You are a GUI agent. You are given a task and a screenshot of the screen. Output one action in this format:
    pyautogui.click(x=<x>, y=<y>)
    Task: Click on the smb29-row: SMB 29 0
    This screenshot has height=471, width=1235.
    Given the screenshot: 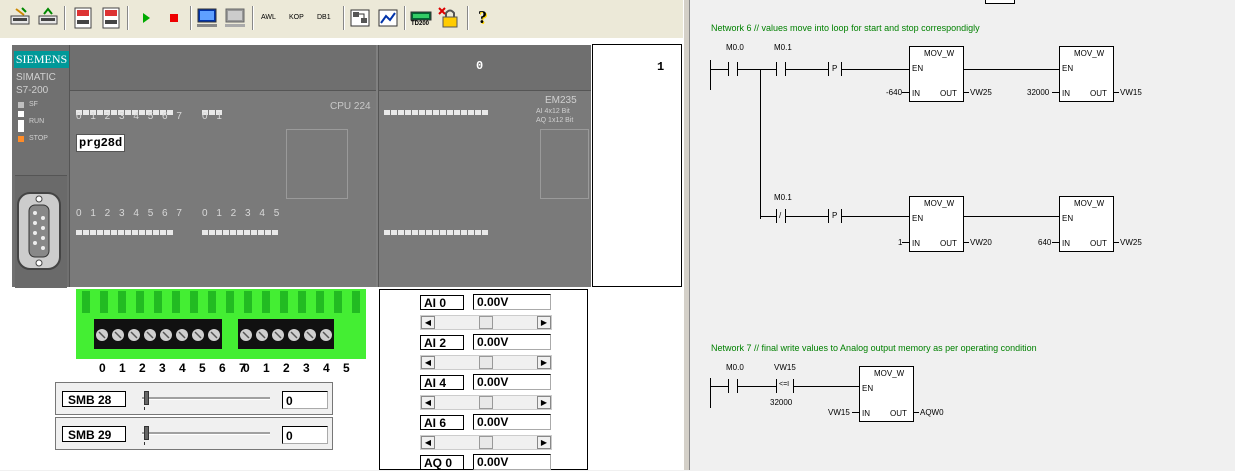 What is the action you would take?
    pyautogui.click(x=194, y=433)
    